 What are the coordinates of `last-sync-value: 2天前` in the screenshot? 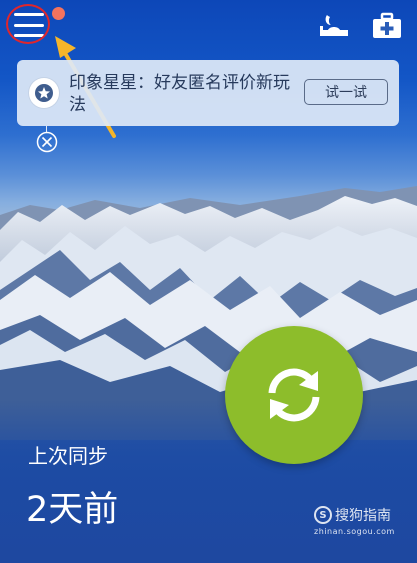 It's located at (72, 510).